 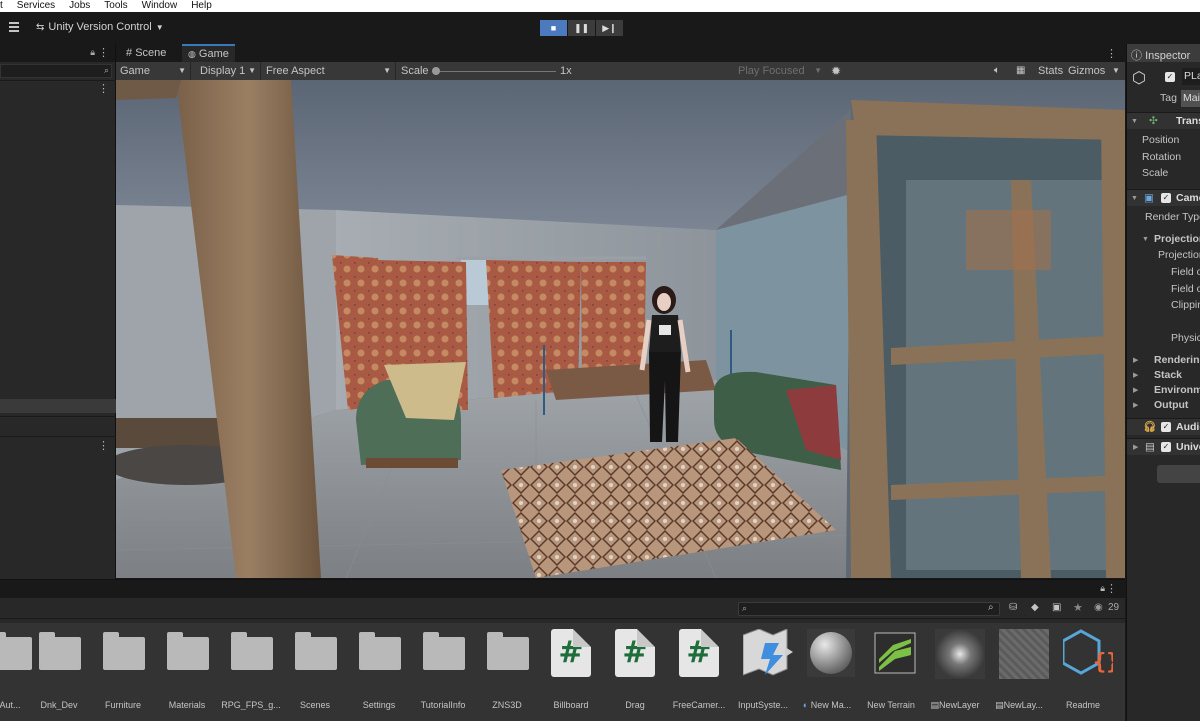 I want to click on menu-item-jobs: Jobs, so click(x=79, y=6).